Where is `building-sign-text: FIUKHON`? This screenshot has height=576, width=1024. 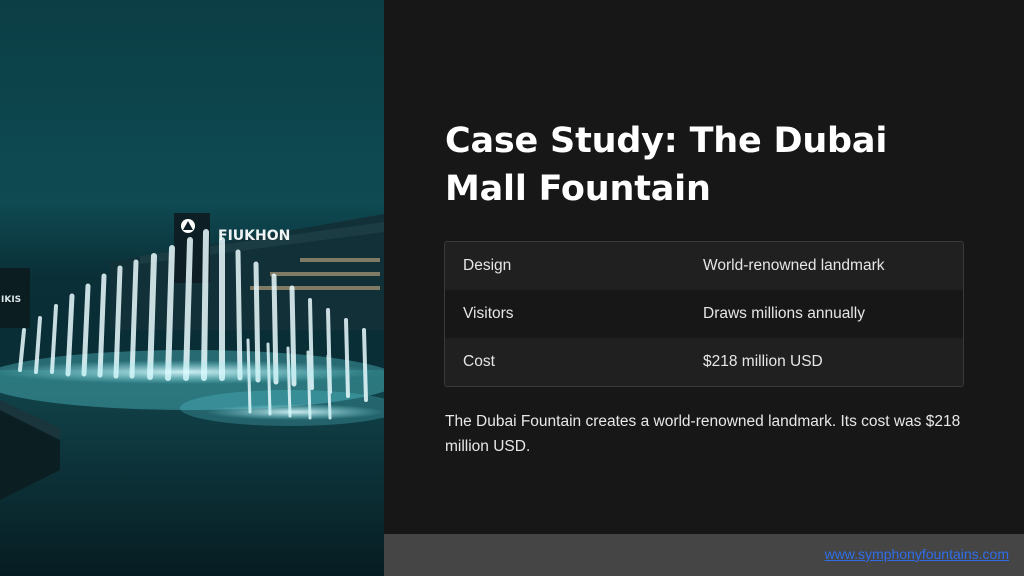
building-sign-text: FIUKHON is located at coordinates (254, 236).